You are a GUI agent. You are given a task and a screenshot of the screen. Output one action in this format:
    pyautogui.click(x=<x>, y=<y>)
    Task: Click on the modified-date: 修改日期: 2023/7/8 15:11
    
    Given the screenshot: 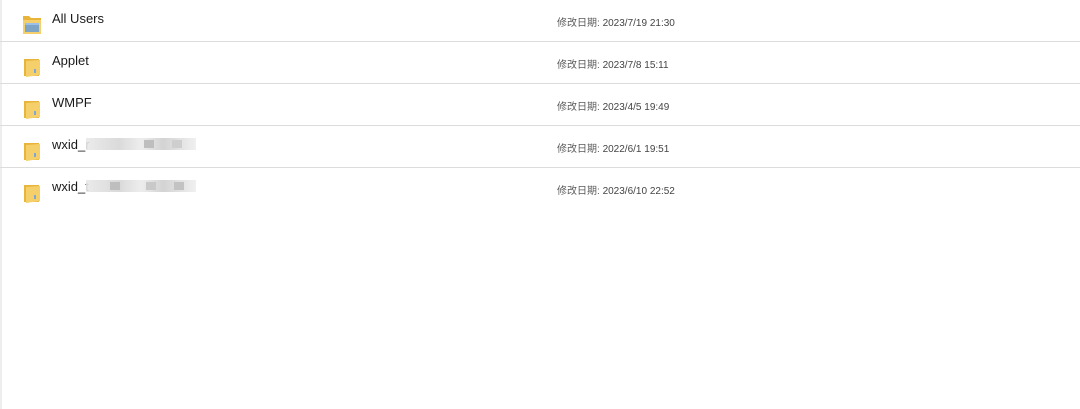 What is the action you would take?
    pyautogui.click(x=613, y=63)
    